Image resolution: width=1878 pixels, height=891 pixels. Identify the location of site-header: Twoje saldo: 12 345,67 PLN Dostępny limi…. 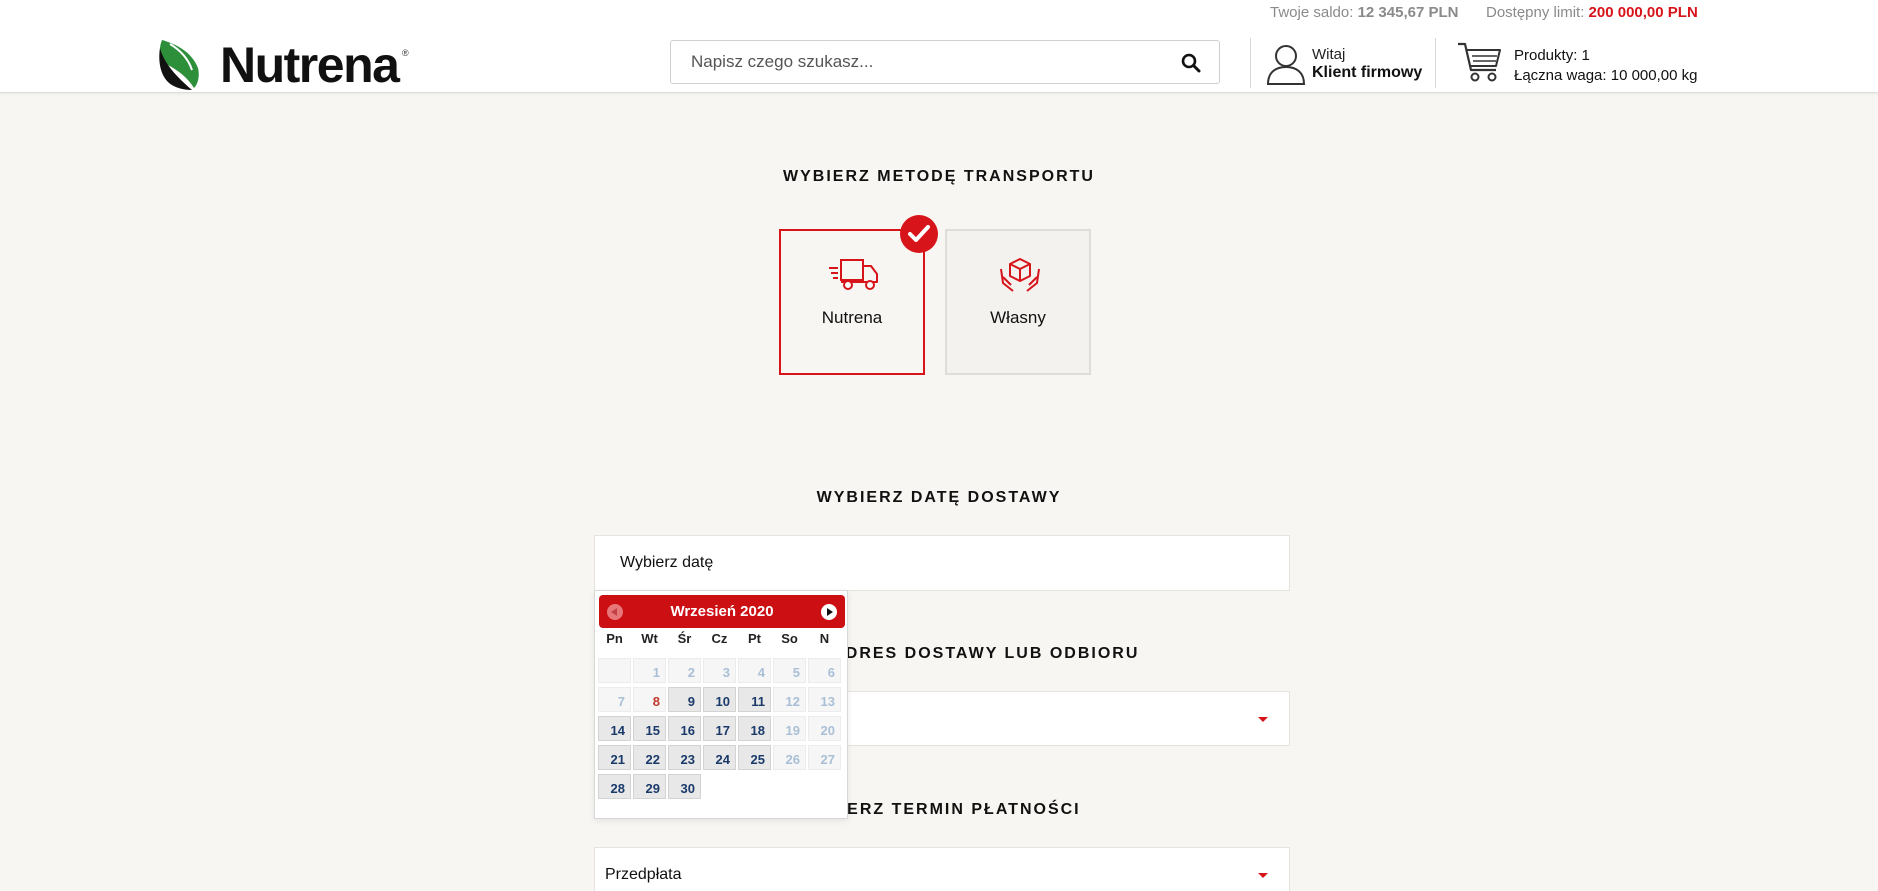
(939, 46).